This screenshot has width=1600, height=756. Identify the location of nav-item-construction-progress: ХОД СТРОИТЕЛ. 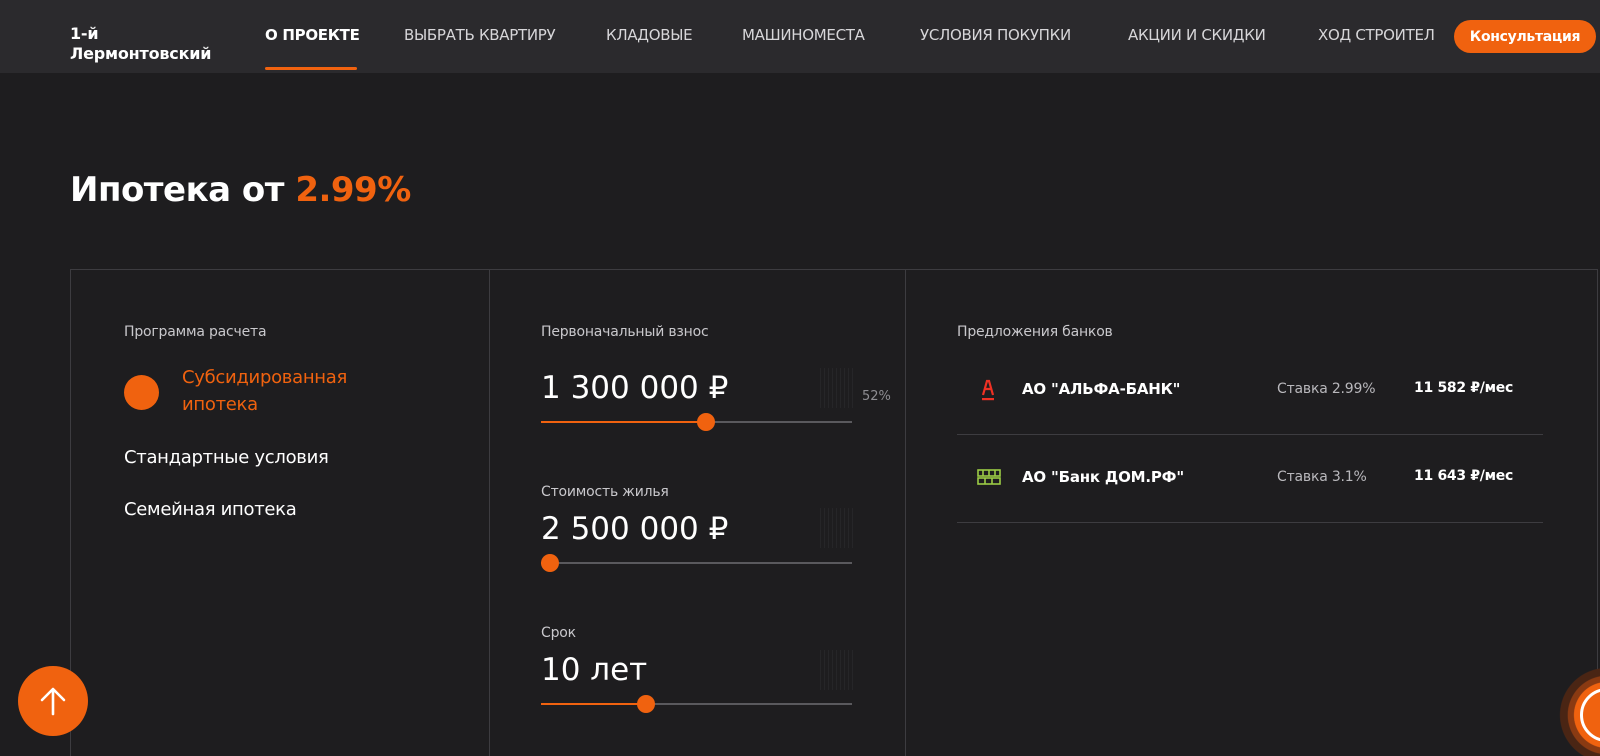
(1376, 35).